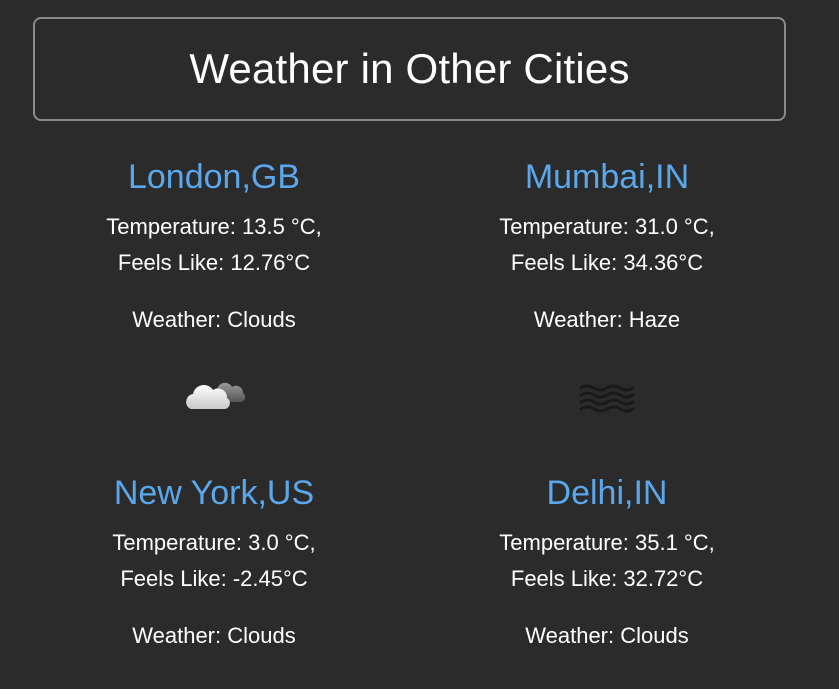 The width and height of the screenshot is (839, 689). What do you see at coordinates (214, 177) in the screenshot?
I see `city-name: London,GB` at bounding box center [214, 177].